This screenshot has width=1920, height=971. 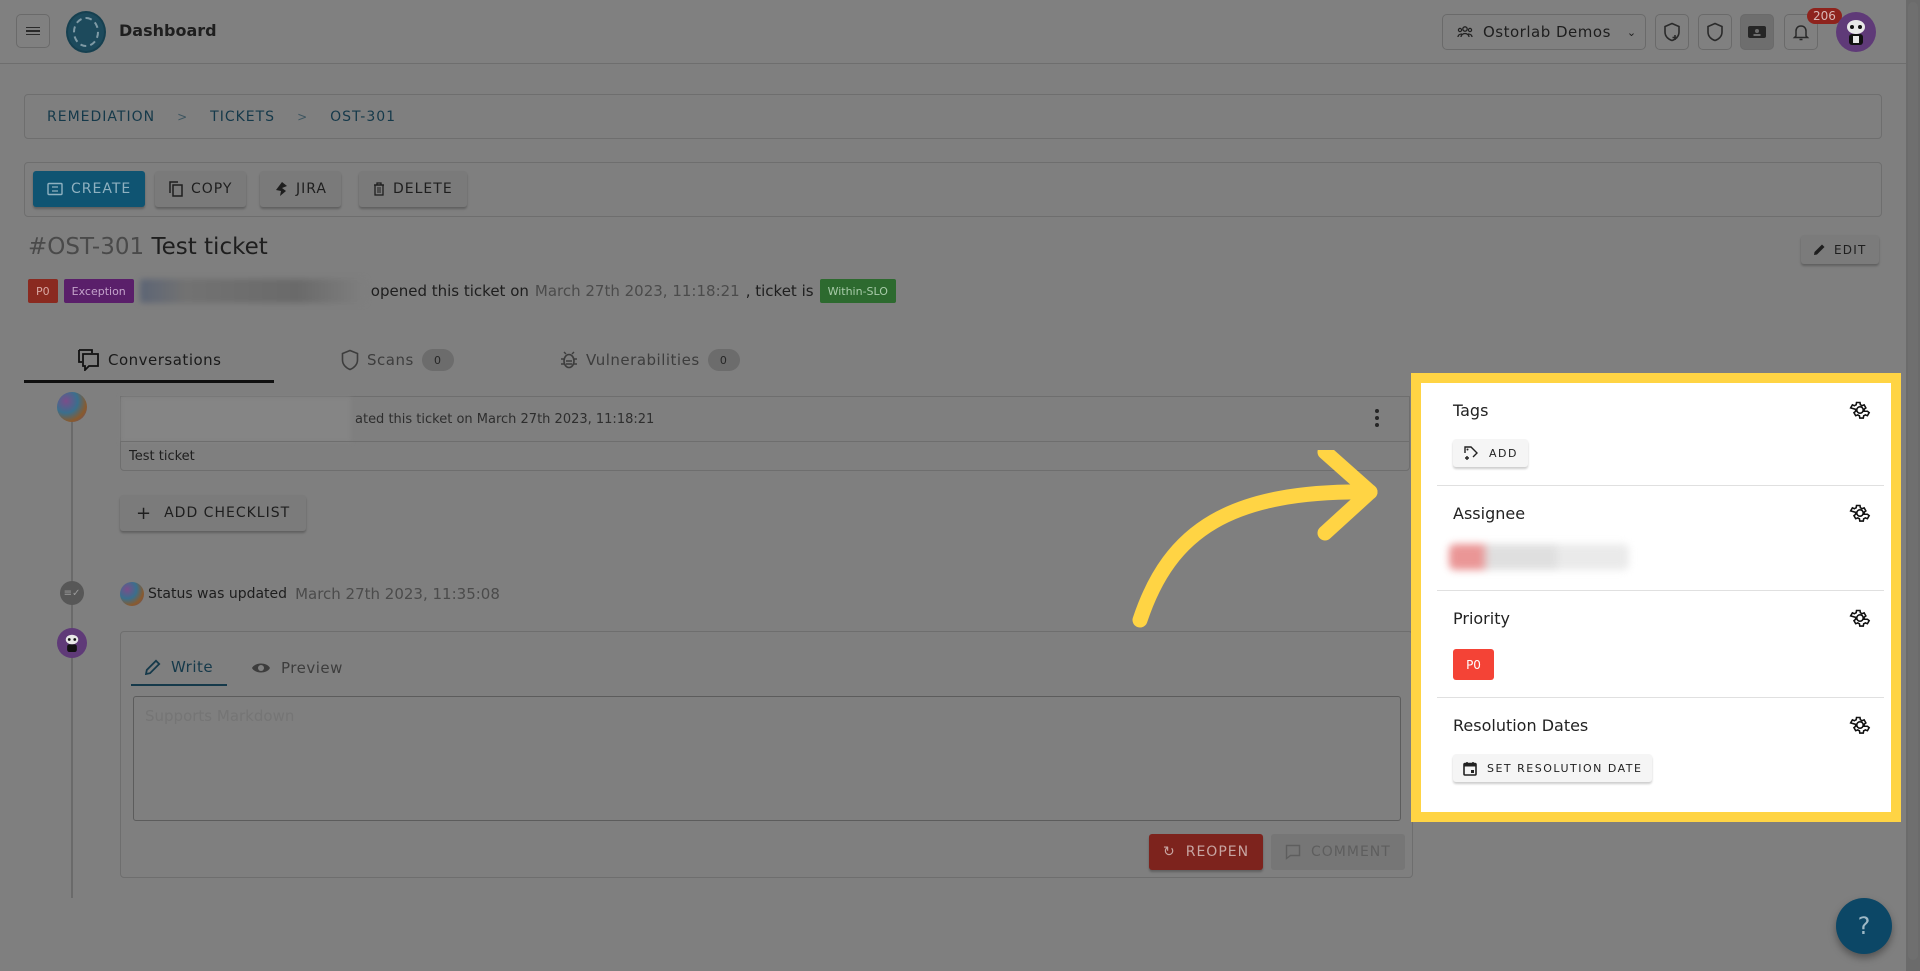 What do you see at coordinates (132, 594) in the screenshot?
I see `user-avatar-small` at bounding box center [132, 594].